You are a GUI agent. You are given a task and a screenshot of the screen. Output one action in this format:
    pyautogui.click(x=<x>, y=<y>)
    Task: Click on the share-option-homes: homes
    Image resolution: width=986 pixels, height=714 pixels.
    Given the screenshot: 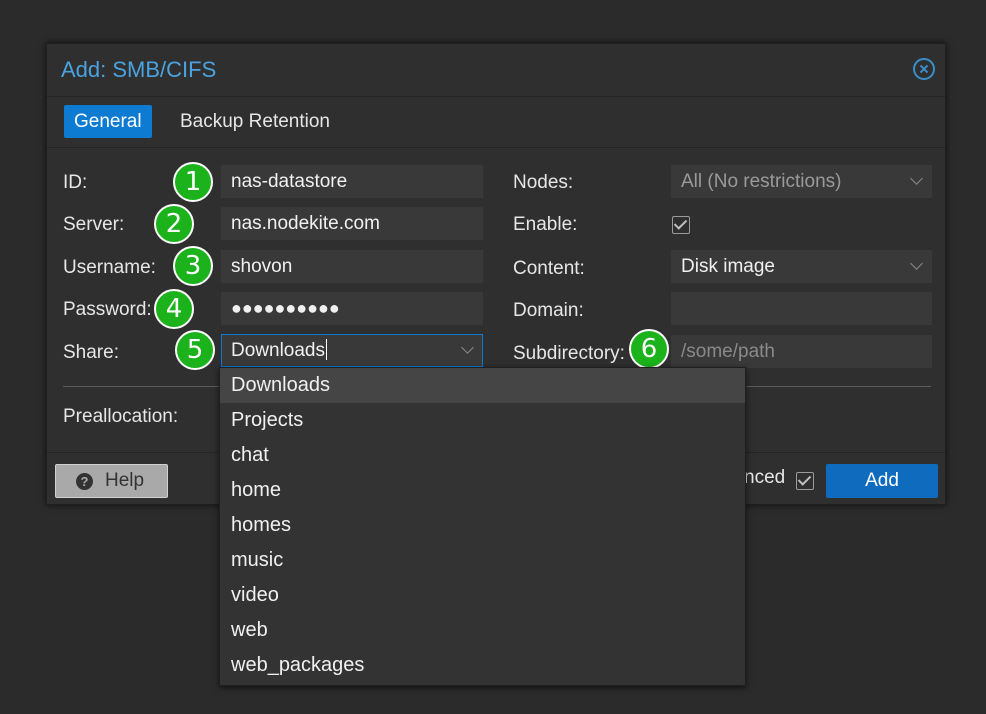 What is the action you would take?
    pyautogui.click(x=482, y=525)
    